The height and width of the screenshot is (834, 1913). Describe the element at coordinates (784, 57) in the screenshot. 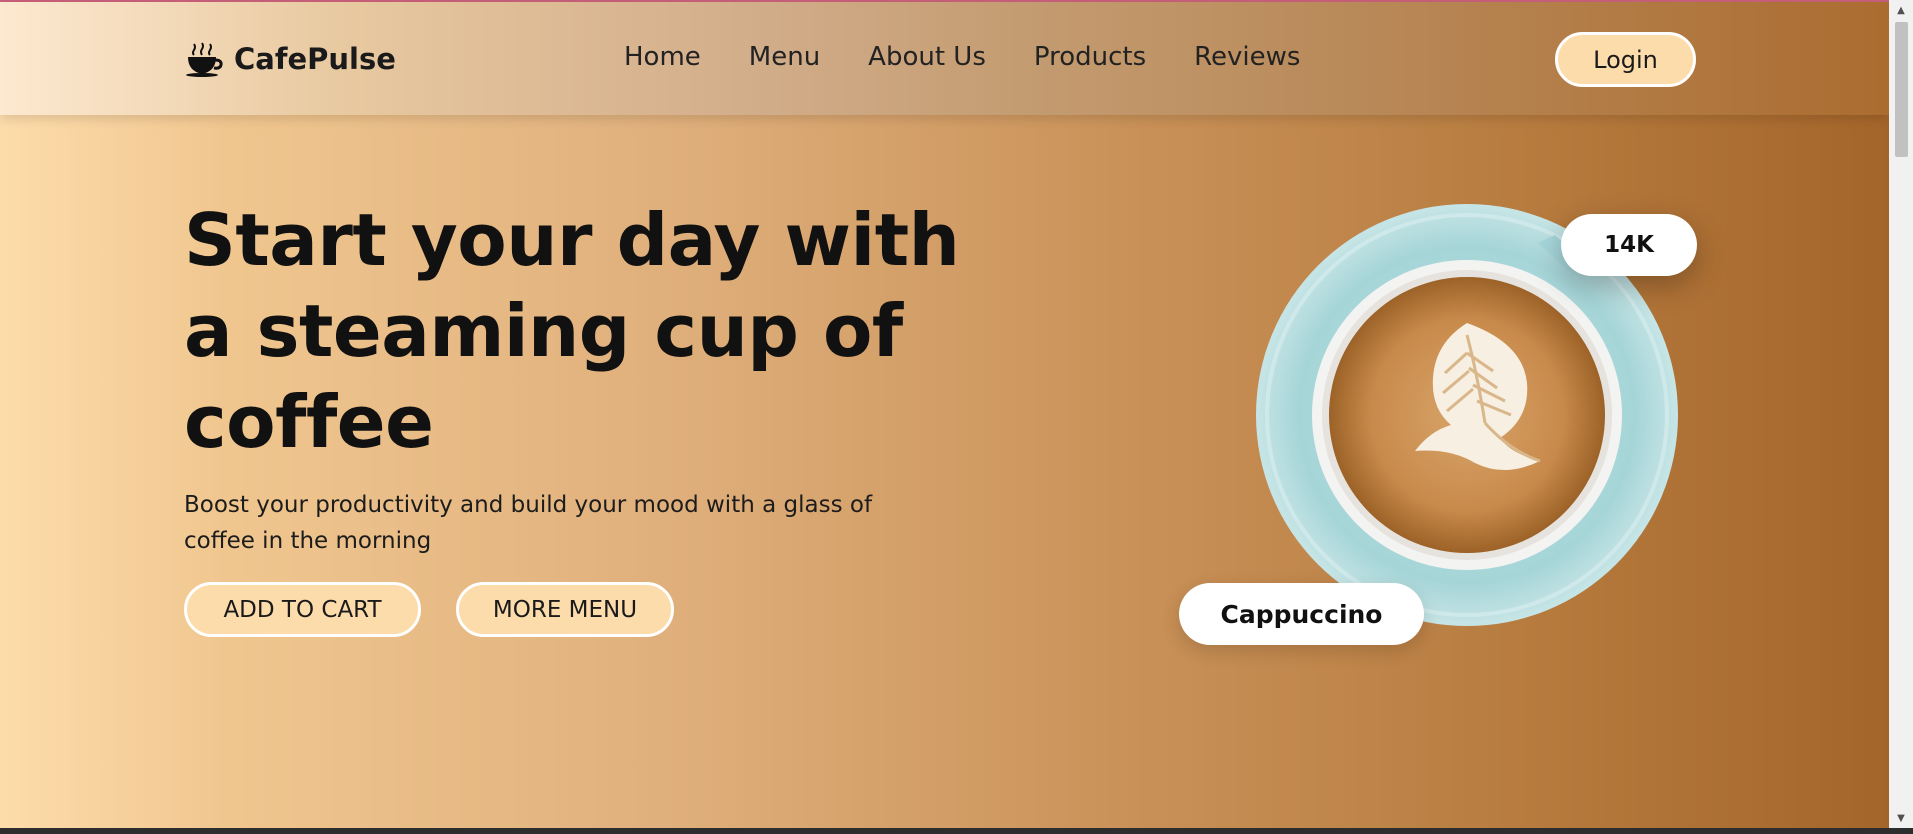

I see `nav-link-menu: Menu` at that location.